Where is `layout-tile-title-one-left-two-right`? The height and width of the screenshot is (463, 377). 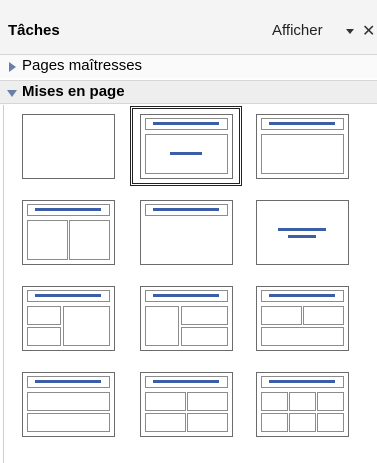
layout-tile-title-one-left-two-right is located at coordinates (186, 318).